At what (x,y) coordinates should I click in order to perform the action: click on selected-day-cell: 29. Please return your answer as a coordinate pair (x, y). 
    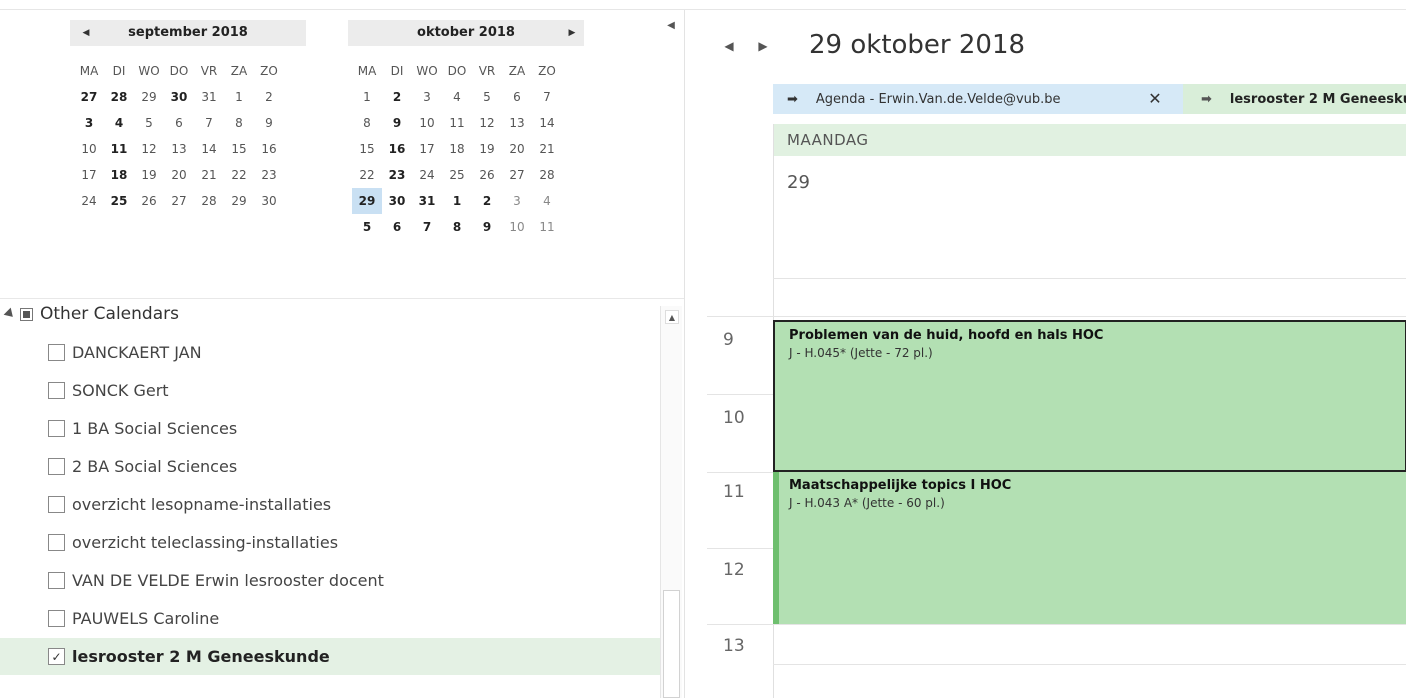
    Looking at the image, I should click on (367, 201).